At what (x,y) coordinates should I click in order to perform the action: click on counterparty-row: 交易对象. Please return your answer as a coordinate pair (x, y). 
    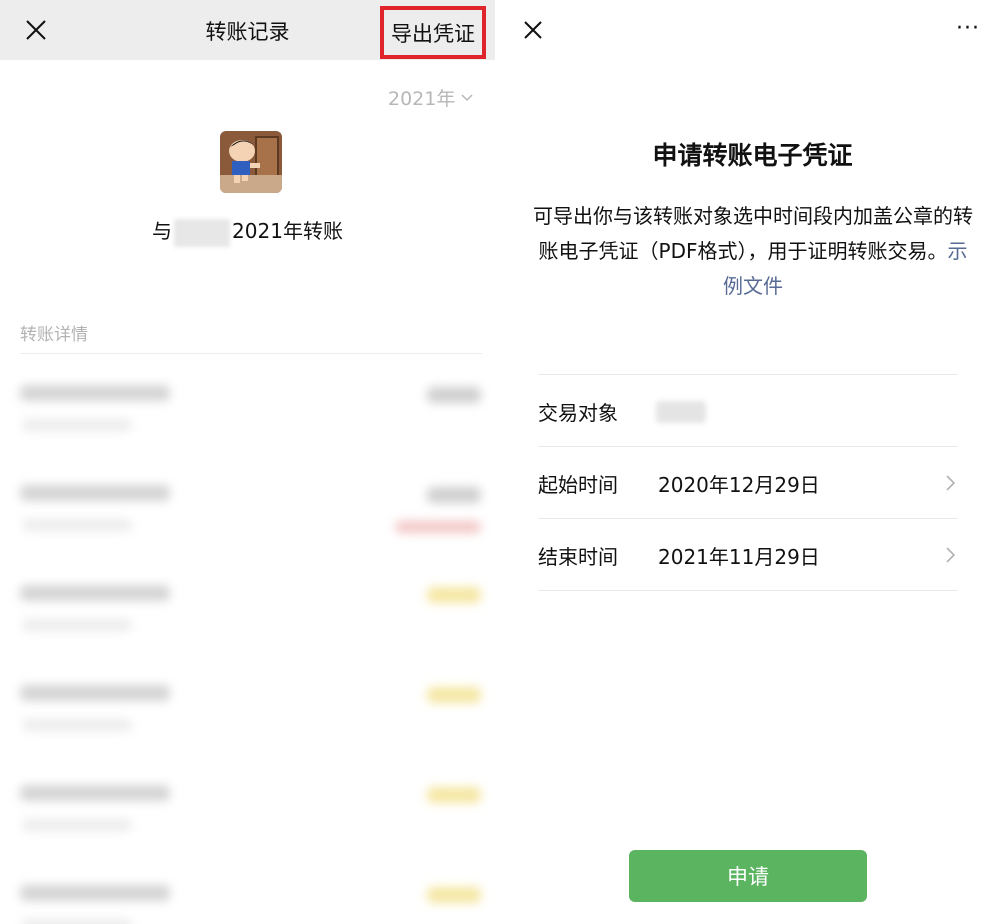
    Looking at the image, I should click on (748, 410).